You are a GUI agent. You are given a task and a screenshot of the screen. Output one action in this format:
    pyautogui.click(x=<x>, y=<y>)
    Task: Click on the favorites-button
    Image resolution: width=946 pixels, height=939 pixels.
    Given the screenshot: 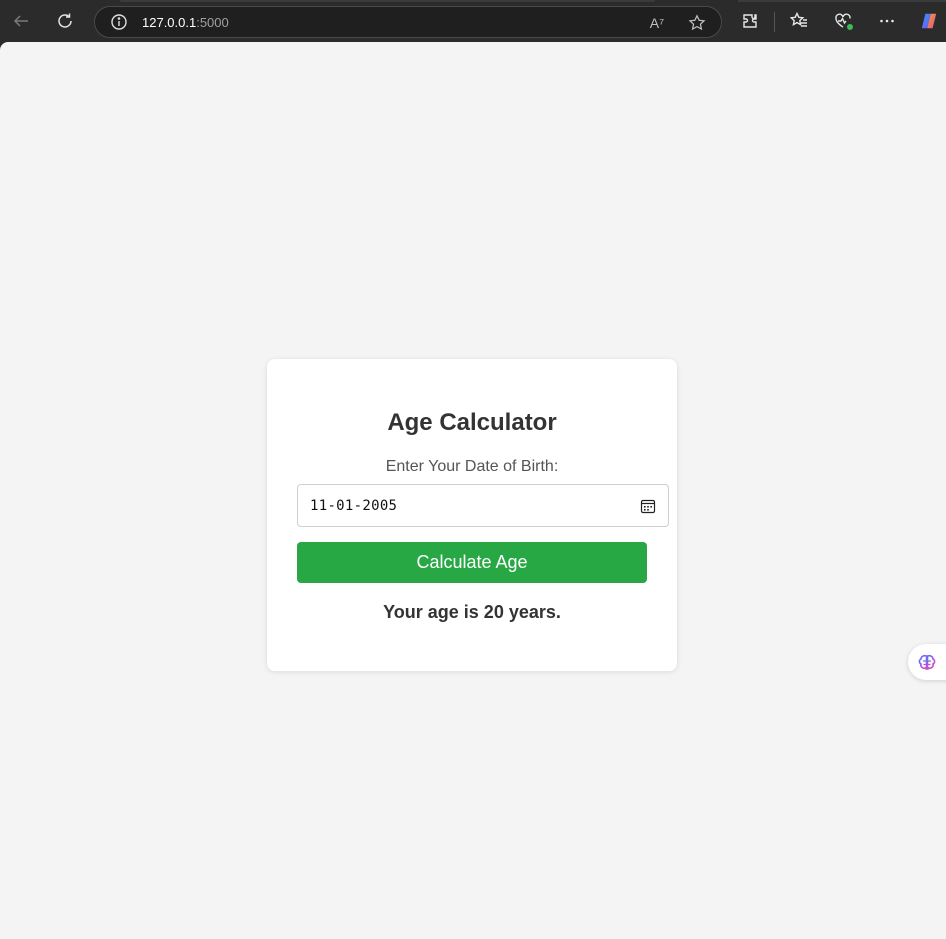 What is the action you would take?
    pyautogui.click(x=799, y=21)
    